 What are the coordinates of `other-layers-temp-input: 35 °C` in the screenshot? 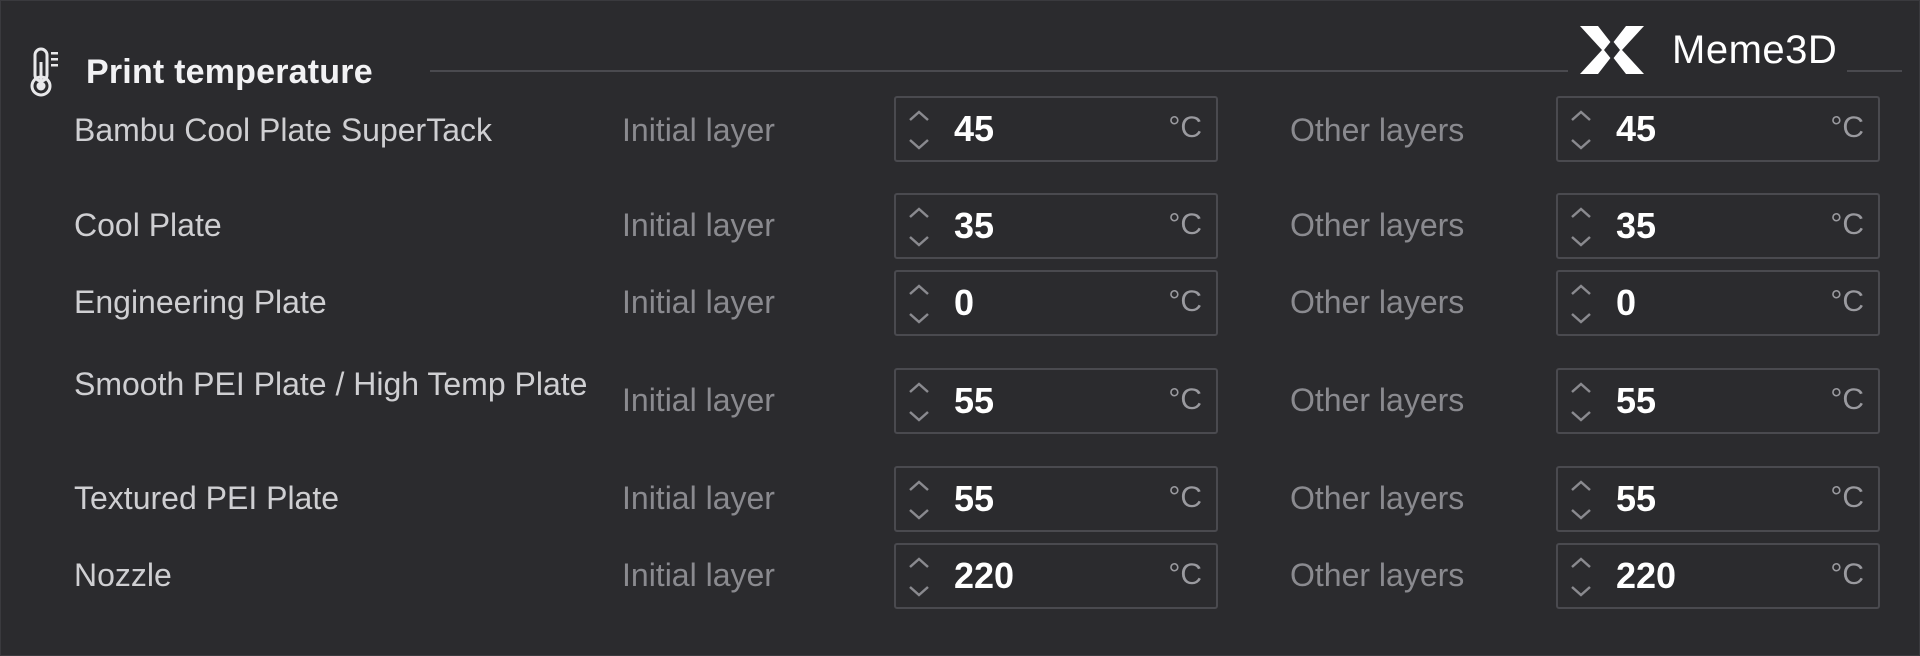 It's located at (1718, 226).